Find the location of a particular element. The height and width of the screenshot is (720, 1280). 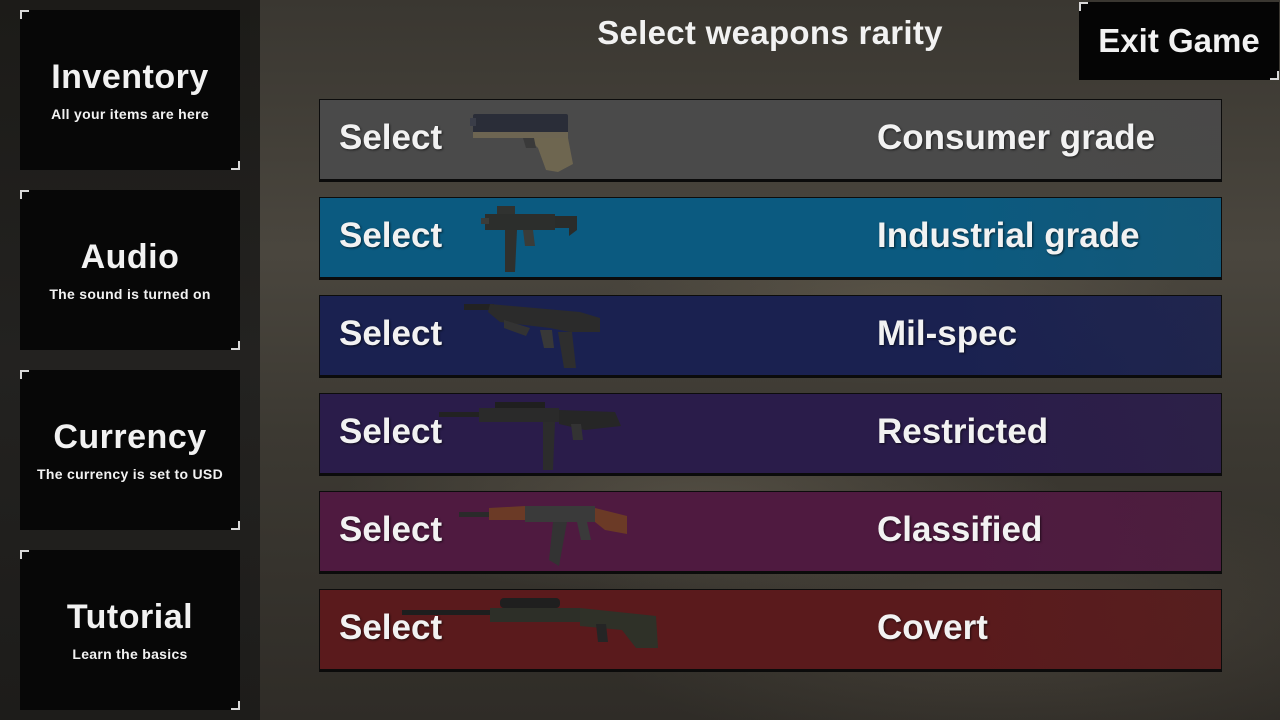

assault-rifle-icon is located at coordinates (543, 536).